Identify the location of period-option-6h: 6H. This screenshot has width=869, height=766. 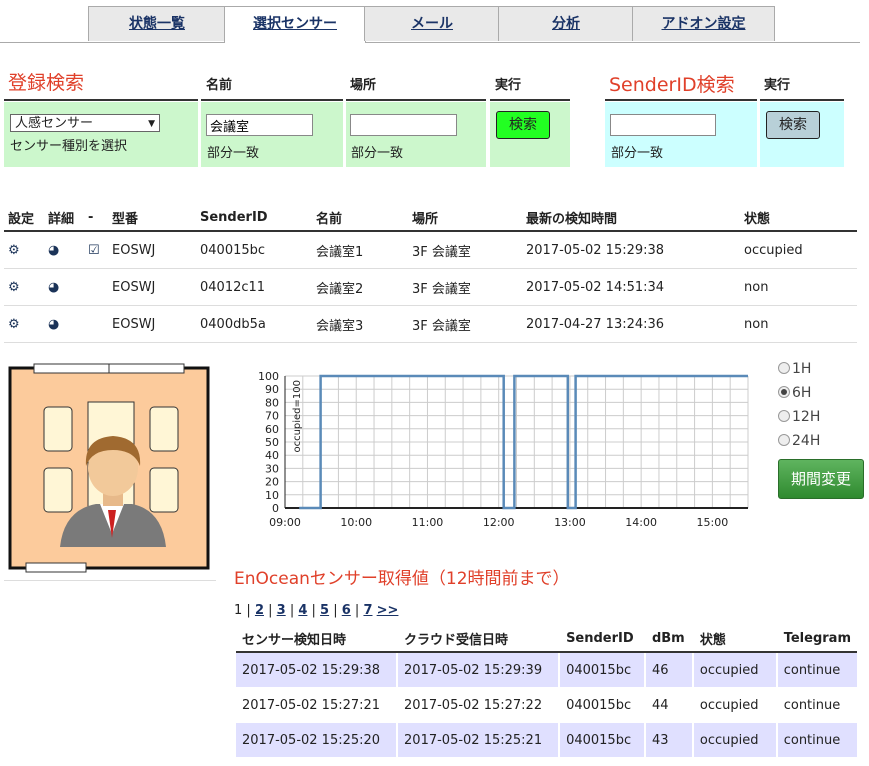
(794, 393).